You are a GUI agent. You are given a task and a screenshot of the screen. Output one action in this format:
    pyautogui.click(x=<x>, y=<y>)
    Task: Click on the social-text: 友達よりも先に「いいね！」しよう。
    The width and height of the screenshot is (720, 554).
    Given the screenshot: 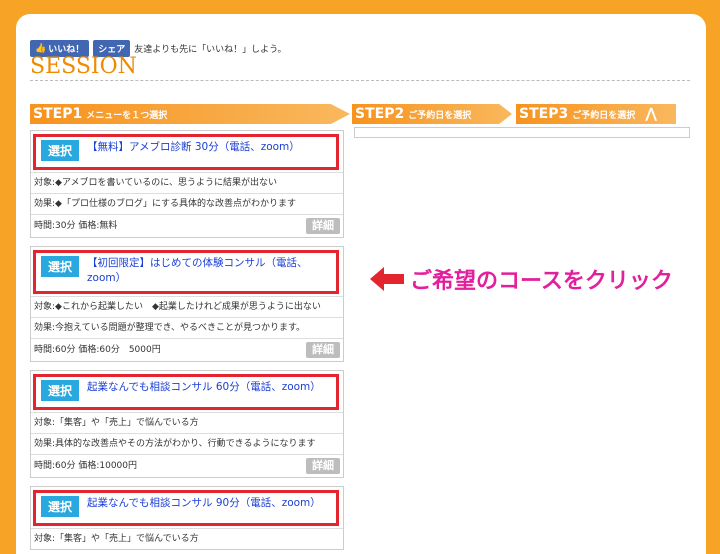 What is the action you would take?
    pyautogui.click(x=210, y=50)
    